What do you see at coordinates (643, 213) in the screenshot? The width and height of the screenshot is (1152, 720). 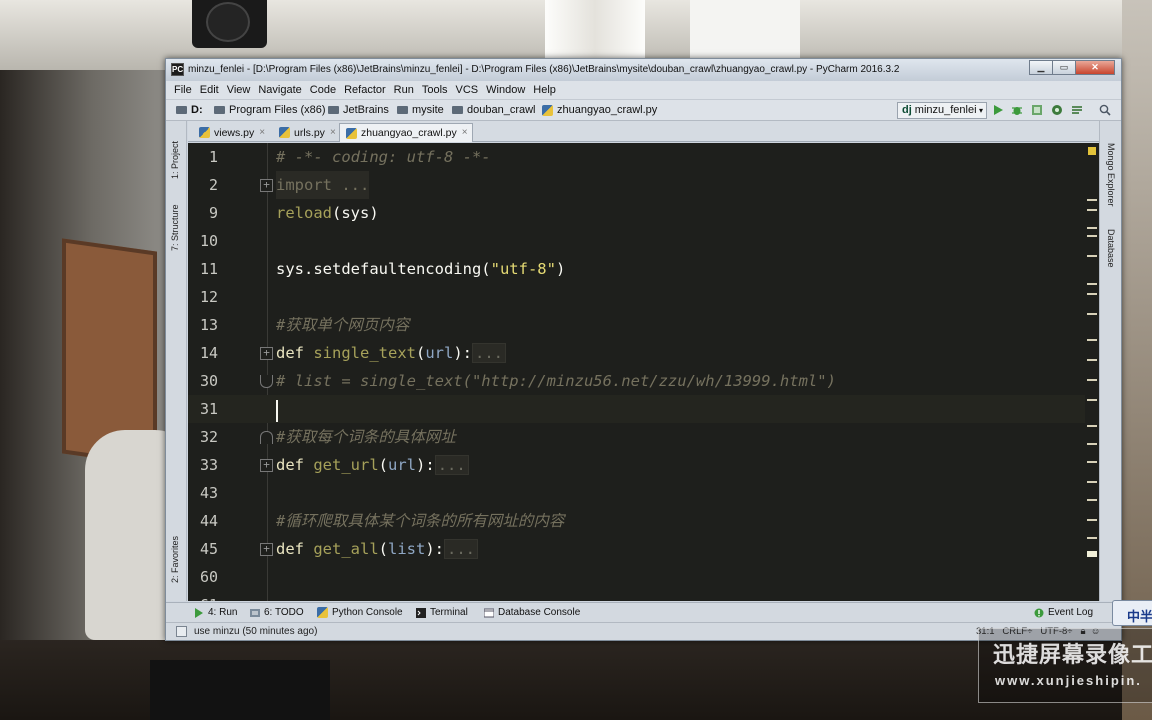 I see `code-line: 9 reload(sys)` at bounding box center [643, 213].